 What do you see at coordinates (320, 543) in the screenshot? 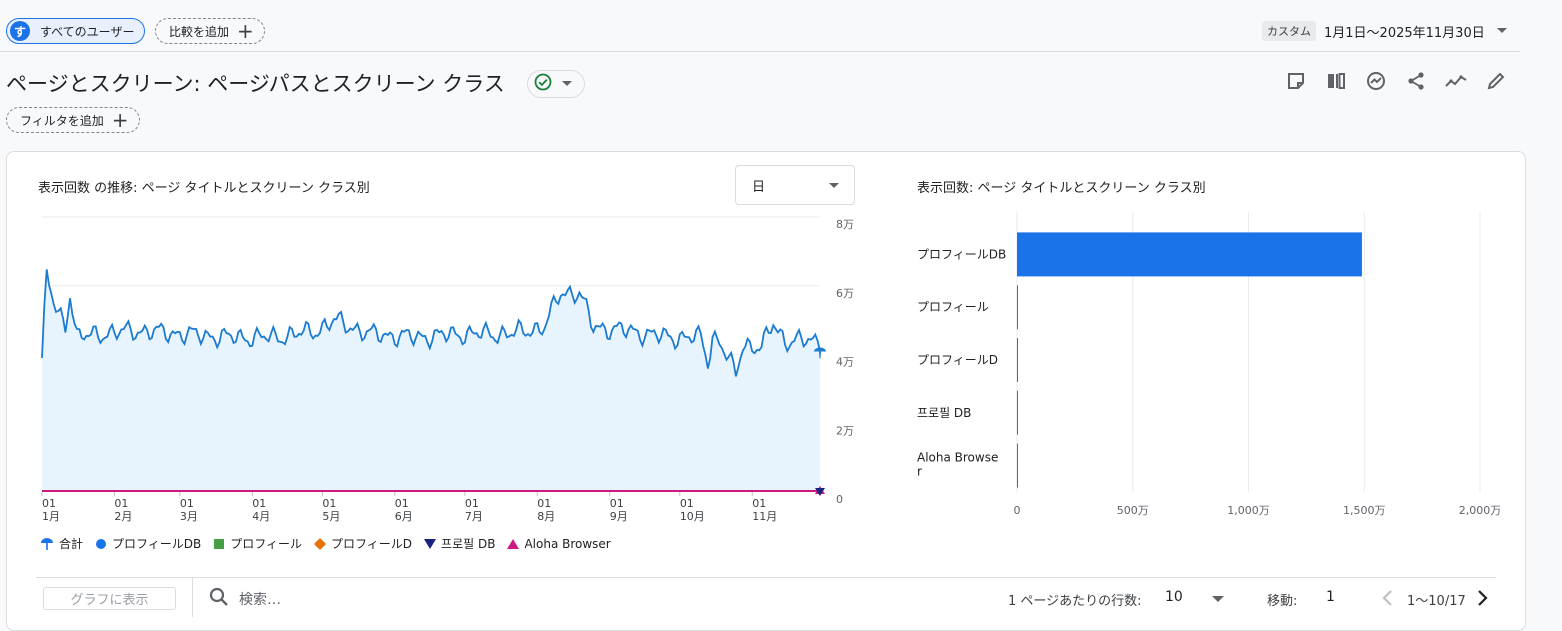
I see `legend-diamond-icon` at bounding box center [320, 543].